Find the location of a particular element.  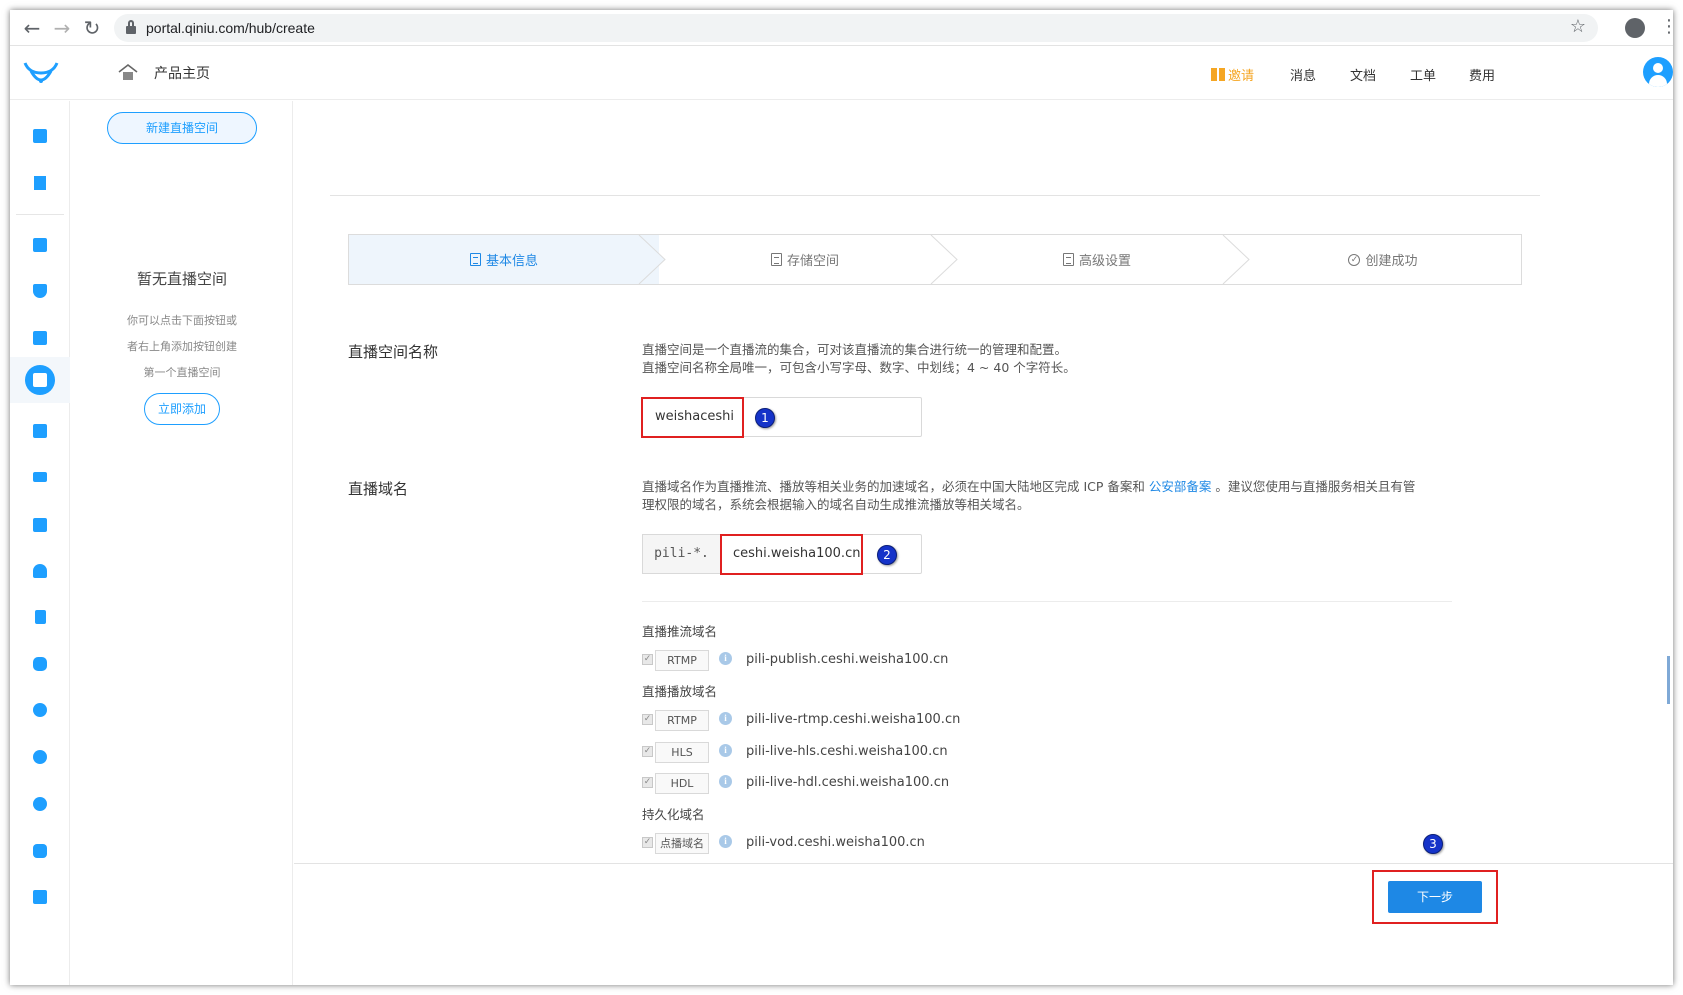

reload-icon: ↻ is located at coordinates (92, 28).